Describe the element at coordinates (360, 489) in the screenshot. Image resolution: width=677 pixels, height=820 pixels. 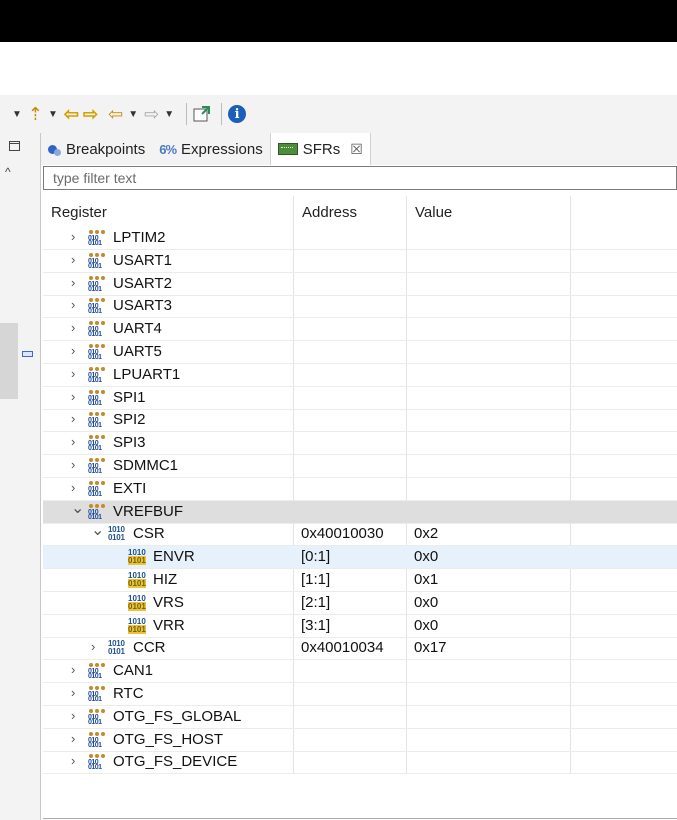
I see `table-row: › 010 0101 EXTI` at that location.